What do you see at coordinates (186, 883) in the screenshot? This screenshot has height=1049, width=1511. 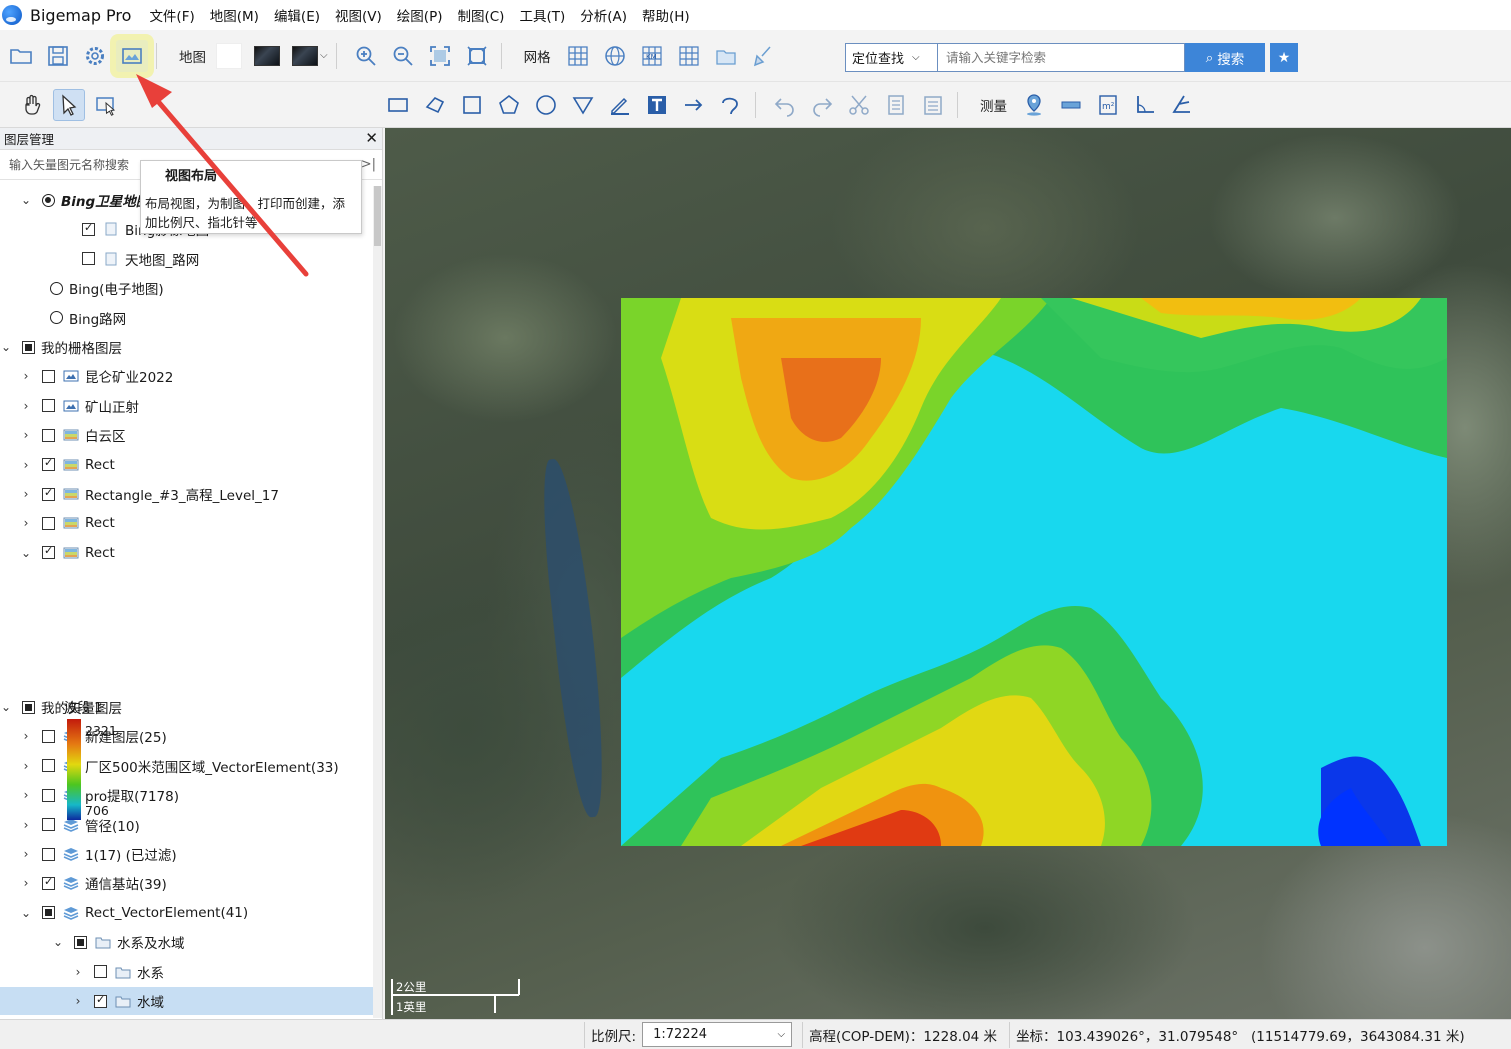 I see `layer-row: › 通信基站(39)` at bounding box center [186, 883].